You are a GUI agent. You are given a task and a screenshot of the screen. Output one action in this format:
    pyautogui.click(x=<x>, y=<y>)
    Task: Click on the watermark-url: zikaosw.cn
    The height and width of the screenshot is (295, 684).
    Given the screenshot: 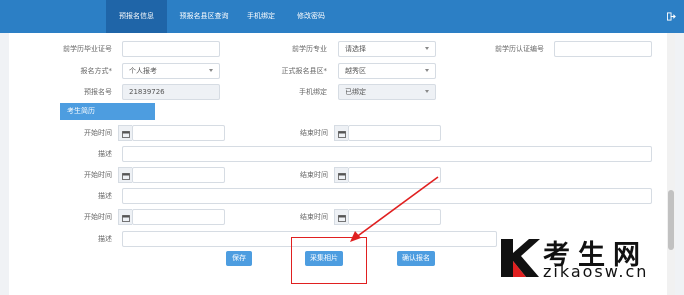 What is the action you would take?
    pyautogui.click(x=596, y=271)
    